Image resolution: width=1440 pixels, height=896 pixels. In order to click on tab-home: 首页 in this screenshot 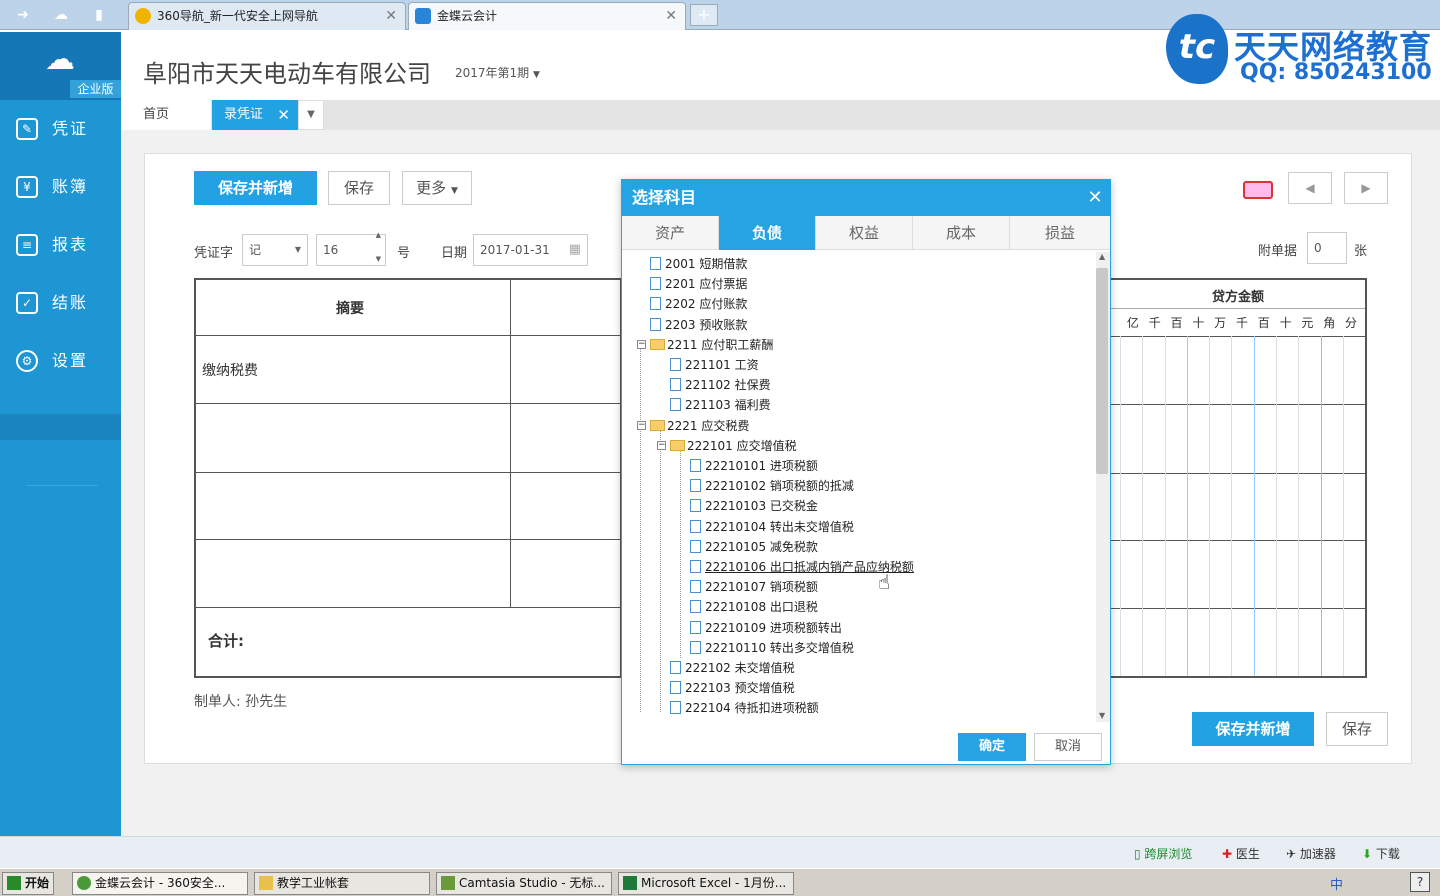, I will do `click(166, 115)`.